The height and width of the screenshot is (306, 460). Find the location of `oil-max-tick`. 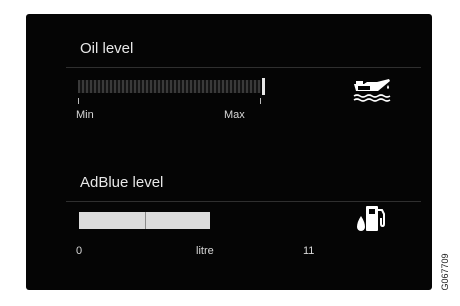

oil-max-tick is located at coordinates (260, 101).